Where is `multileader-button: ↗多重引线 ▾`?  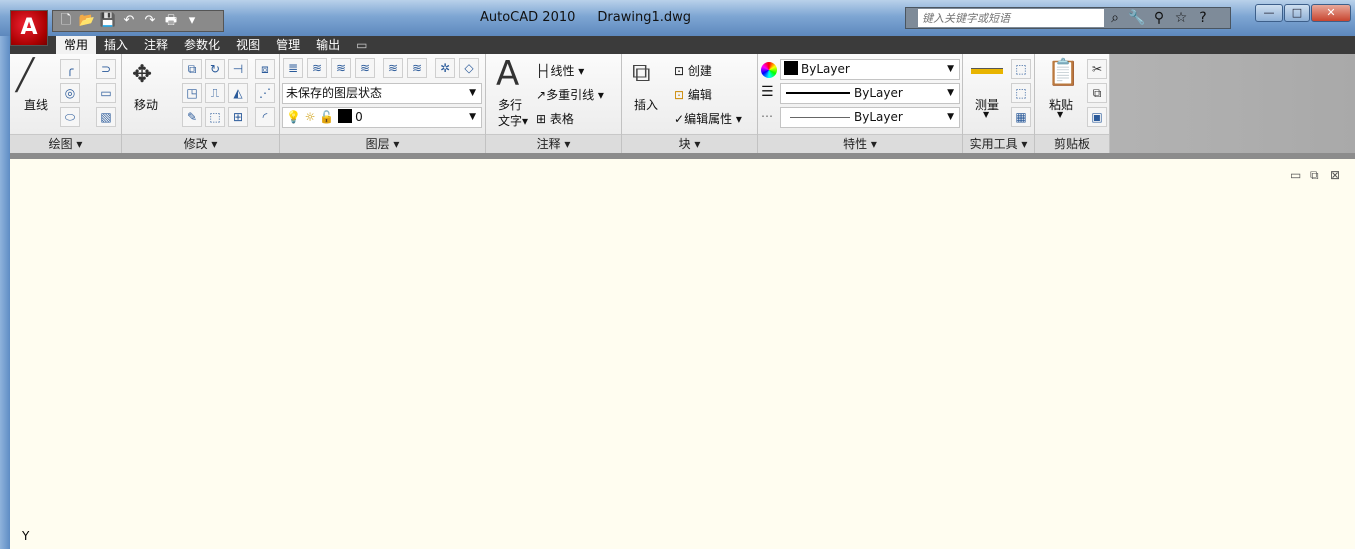
multileader-button: ↗多重引线 ▾ is located at coordinates (570, 94).